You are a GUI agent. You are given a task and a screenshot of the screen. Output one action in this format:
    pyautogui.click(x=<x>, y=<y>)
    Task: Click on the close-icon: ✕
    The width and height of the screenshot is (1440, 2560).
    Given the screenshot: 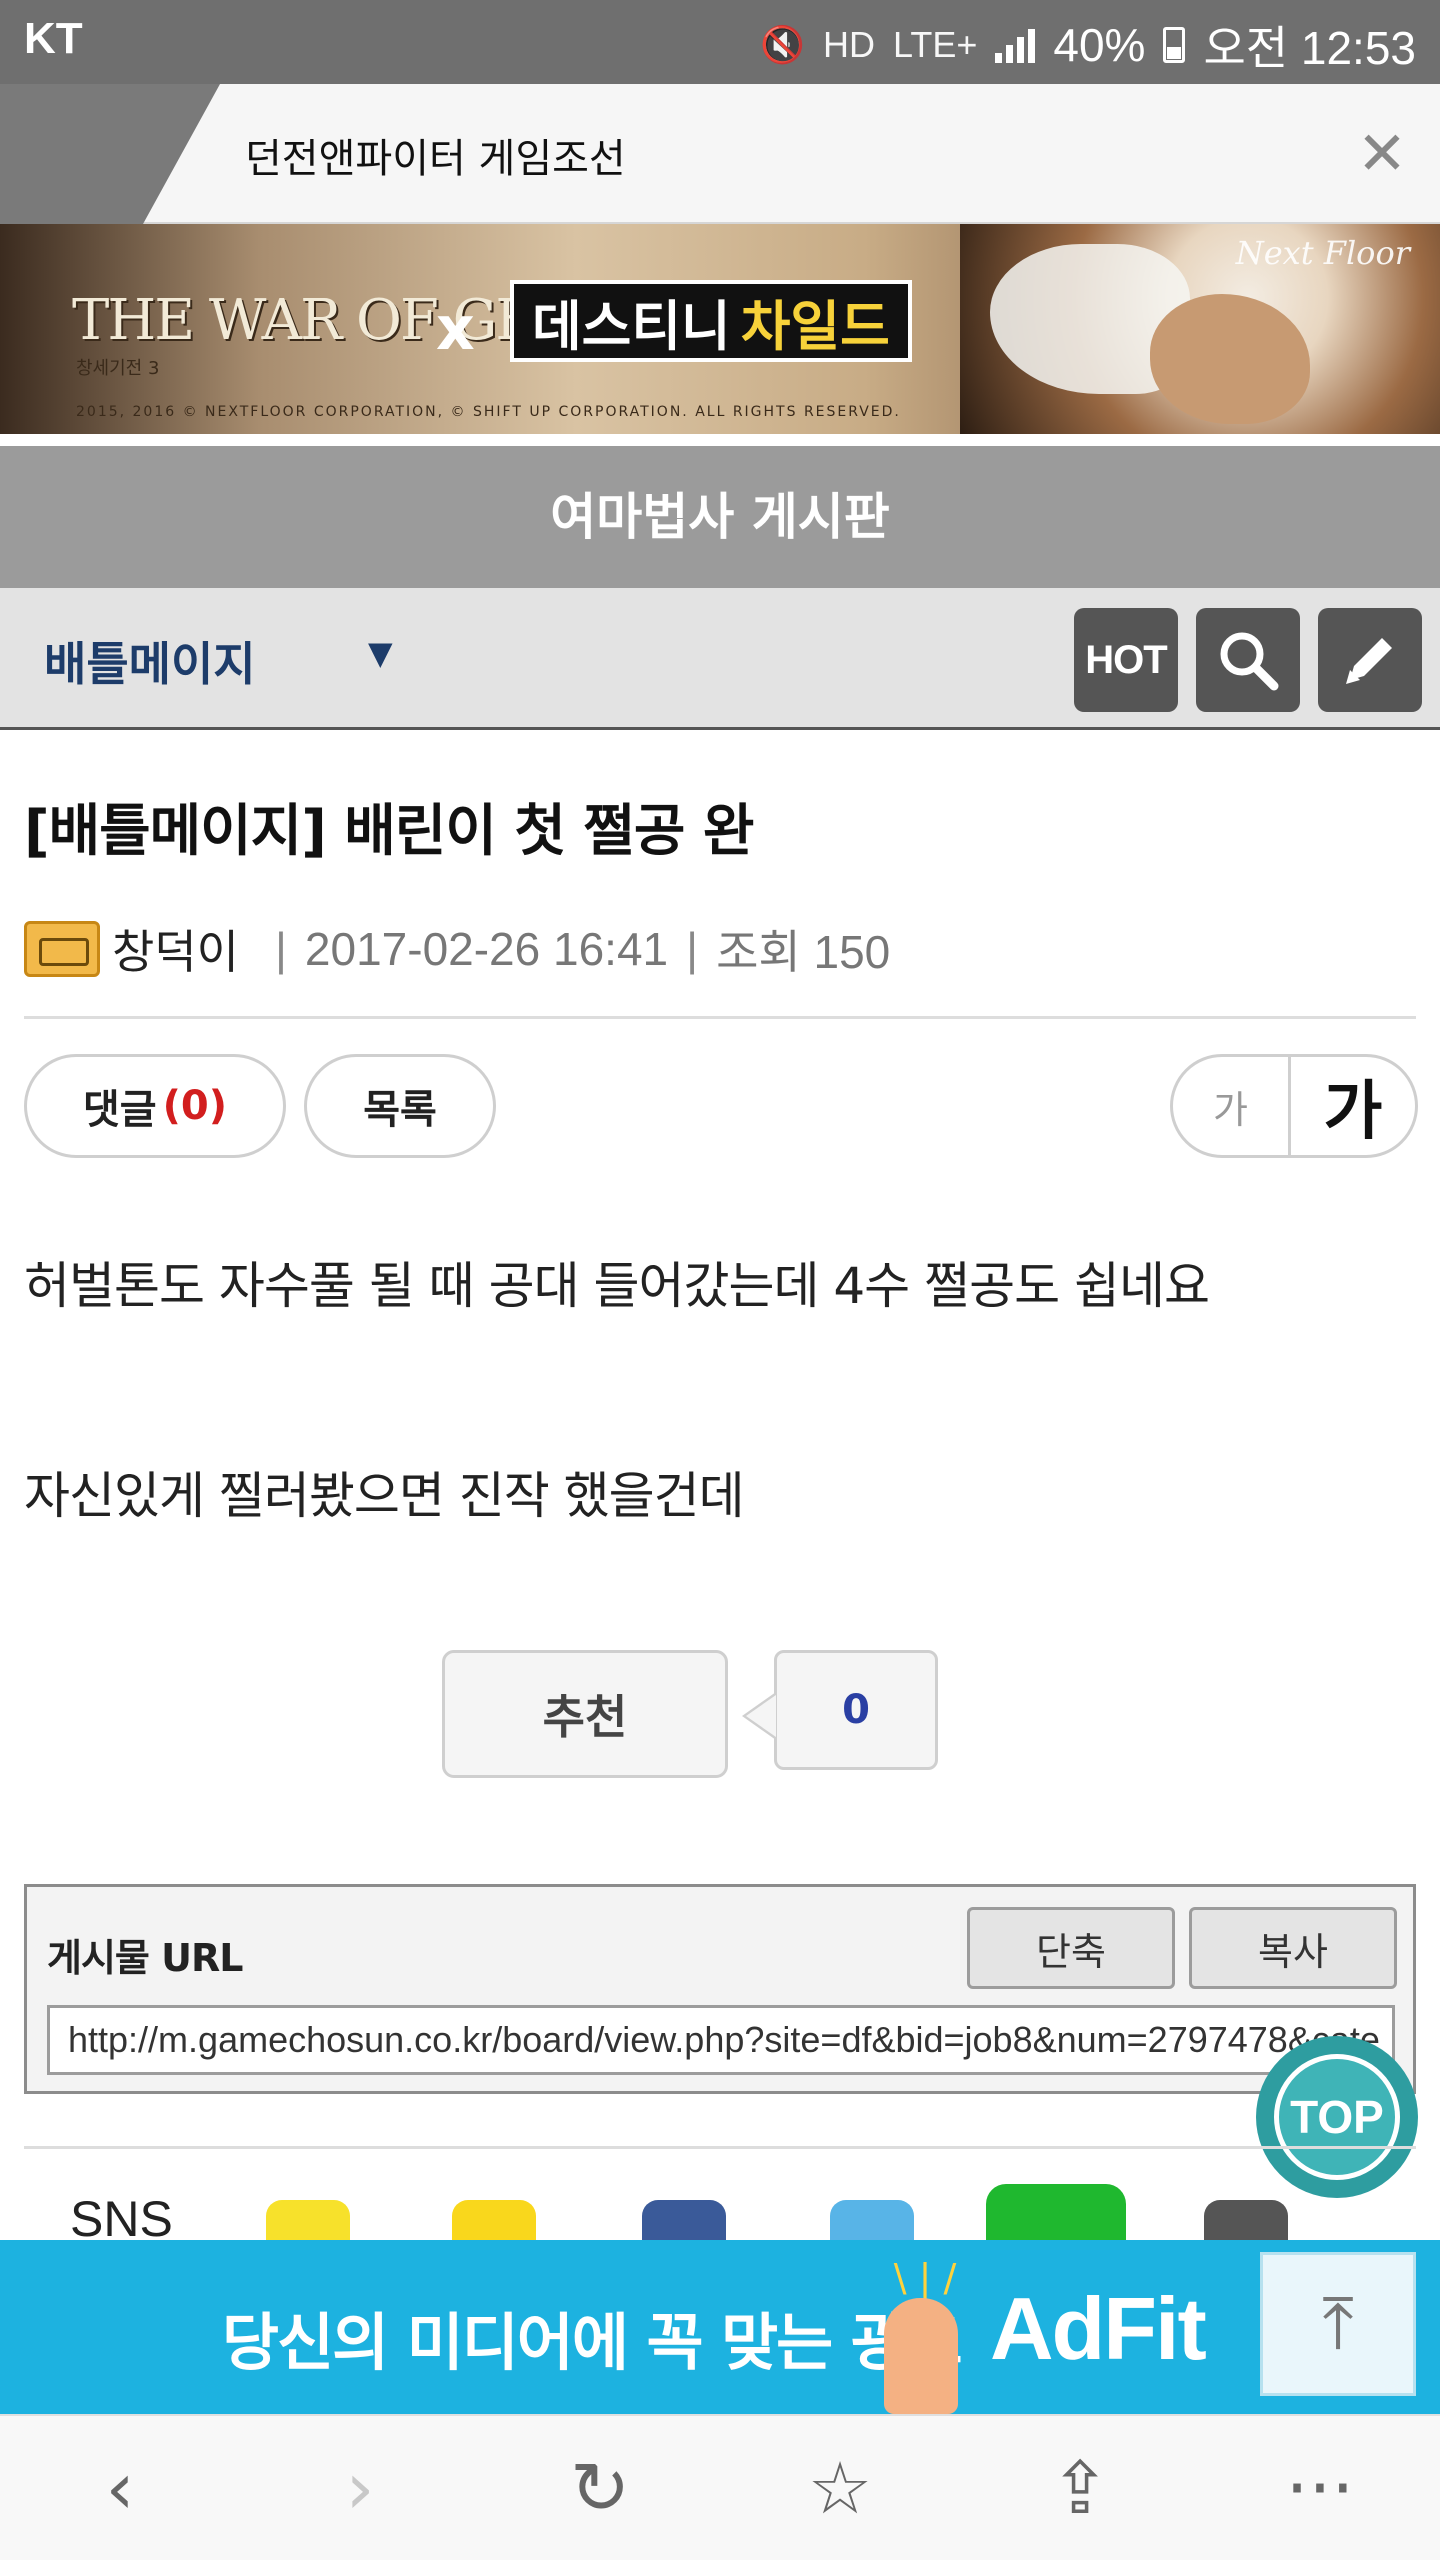 What is the action you would take?
    pyautogui.click(x=1382, y=154)
    